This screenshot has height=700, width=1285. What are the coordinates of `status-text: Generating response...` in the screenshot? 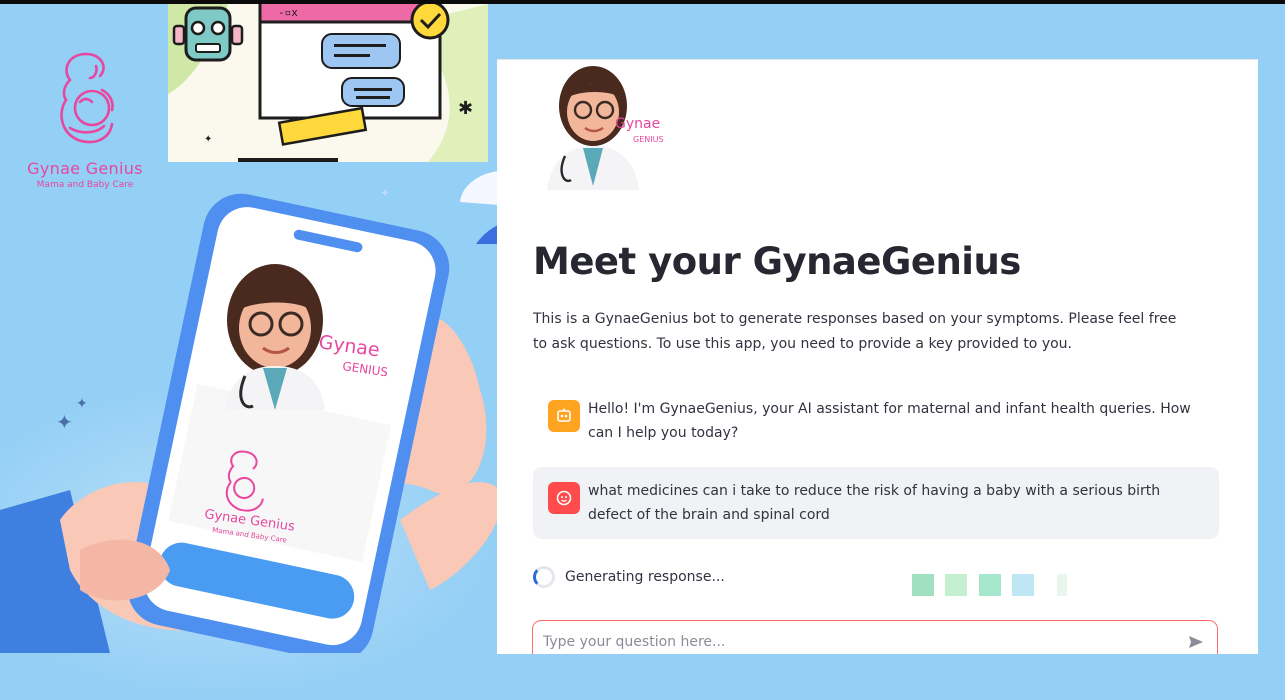 It's located at (645, 577).